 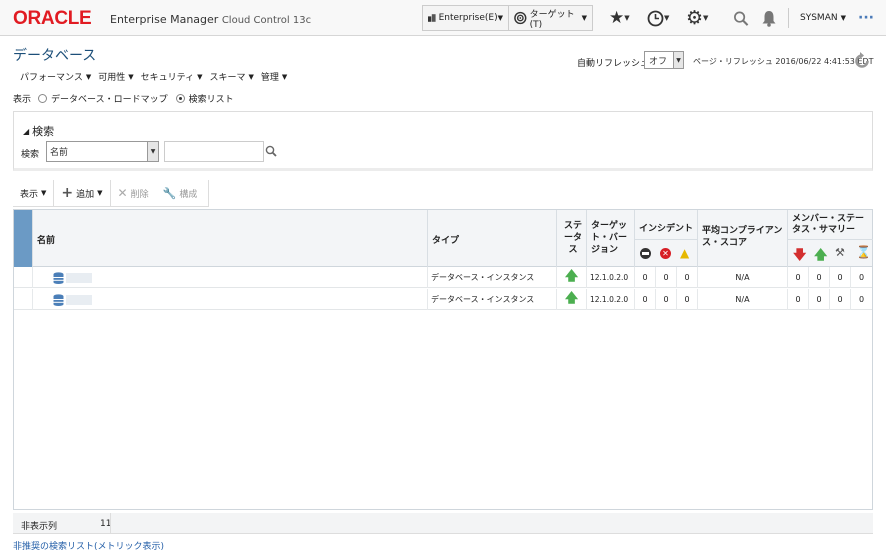 I want to click on menu-security: セキュリティ ▼, so click(x=171, y=77).